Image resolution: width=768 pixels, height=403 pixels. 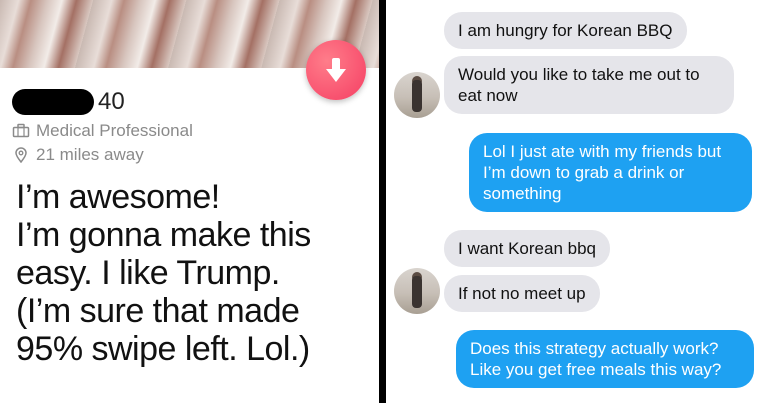 What do you see at coordinates (118, 197) in the screenshot?
I see `bio-line: I’m awesome!` at bounding box center [118, 197].